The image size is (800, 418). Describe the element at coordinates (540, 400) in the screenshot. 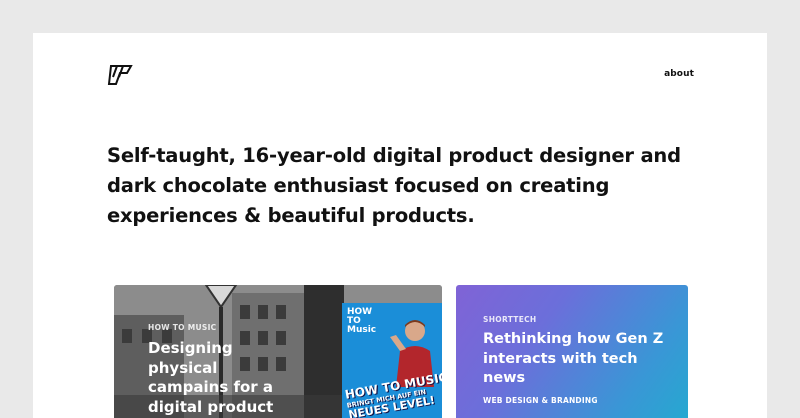

I see `card-tag: WEB DESIGN & BRANDING` at that location.